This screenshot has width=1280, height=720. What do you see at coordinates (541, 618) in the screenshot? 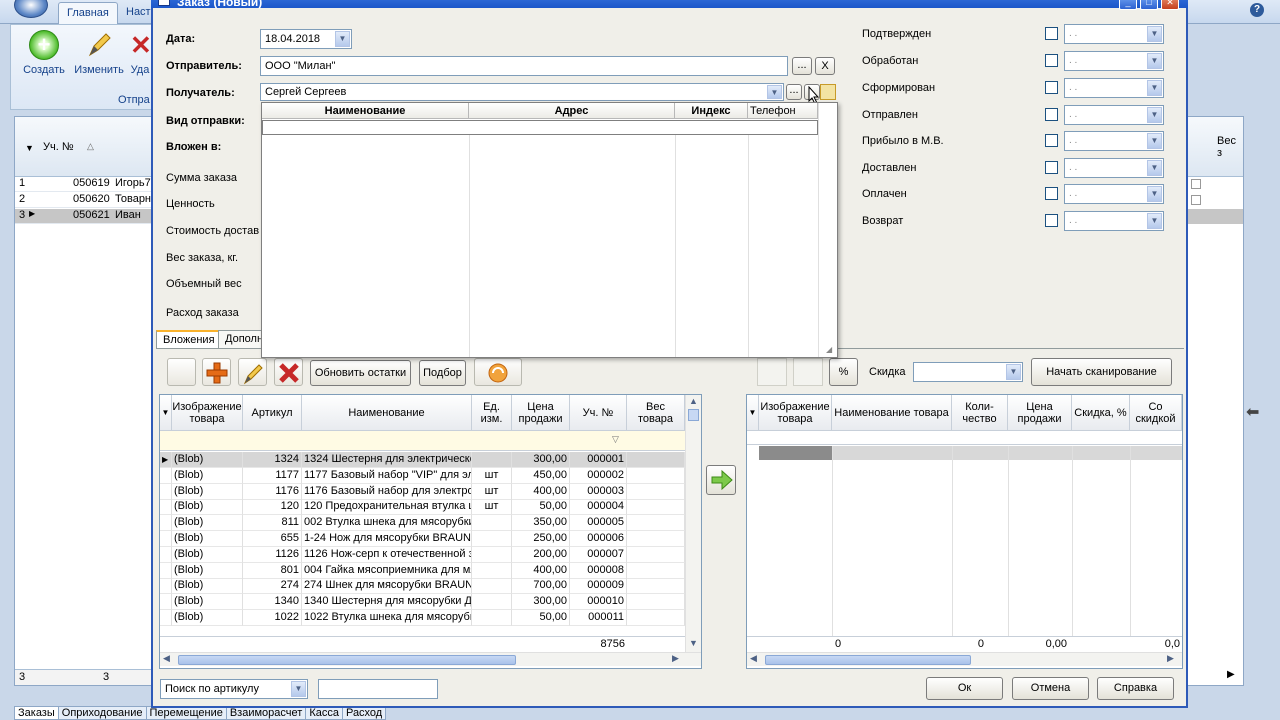
I see `table-cell: 50,00` at bounding box center [541, 618].